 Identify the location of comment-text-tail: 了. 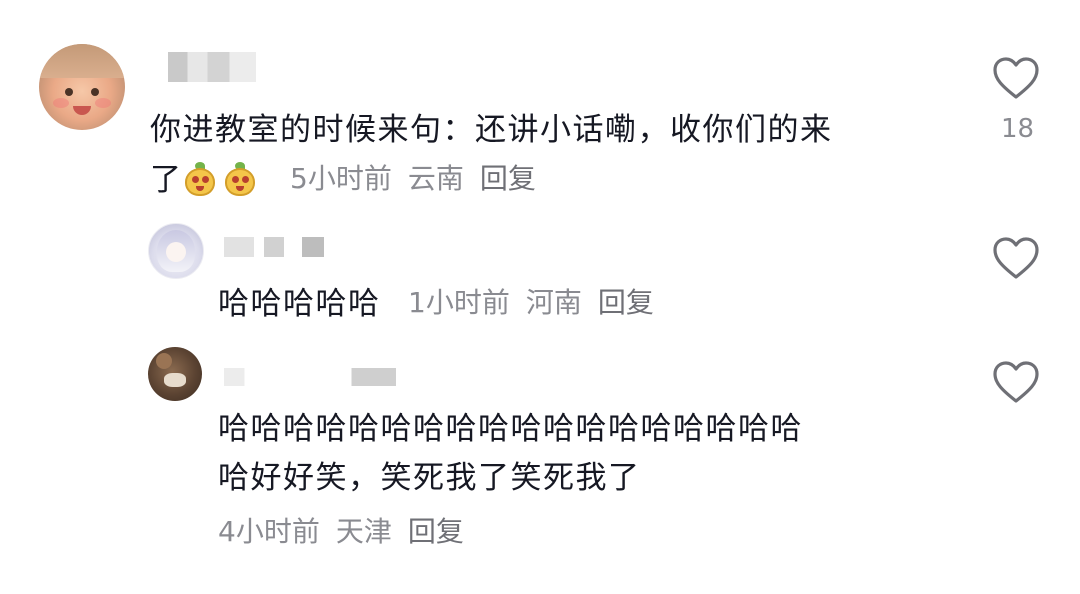
(166, 180).